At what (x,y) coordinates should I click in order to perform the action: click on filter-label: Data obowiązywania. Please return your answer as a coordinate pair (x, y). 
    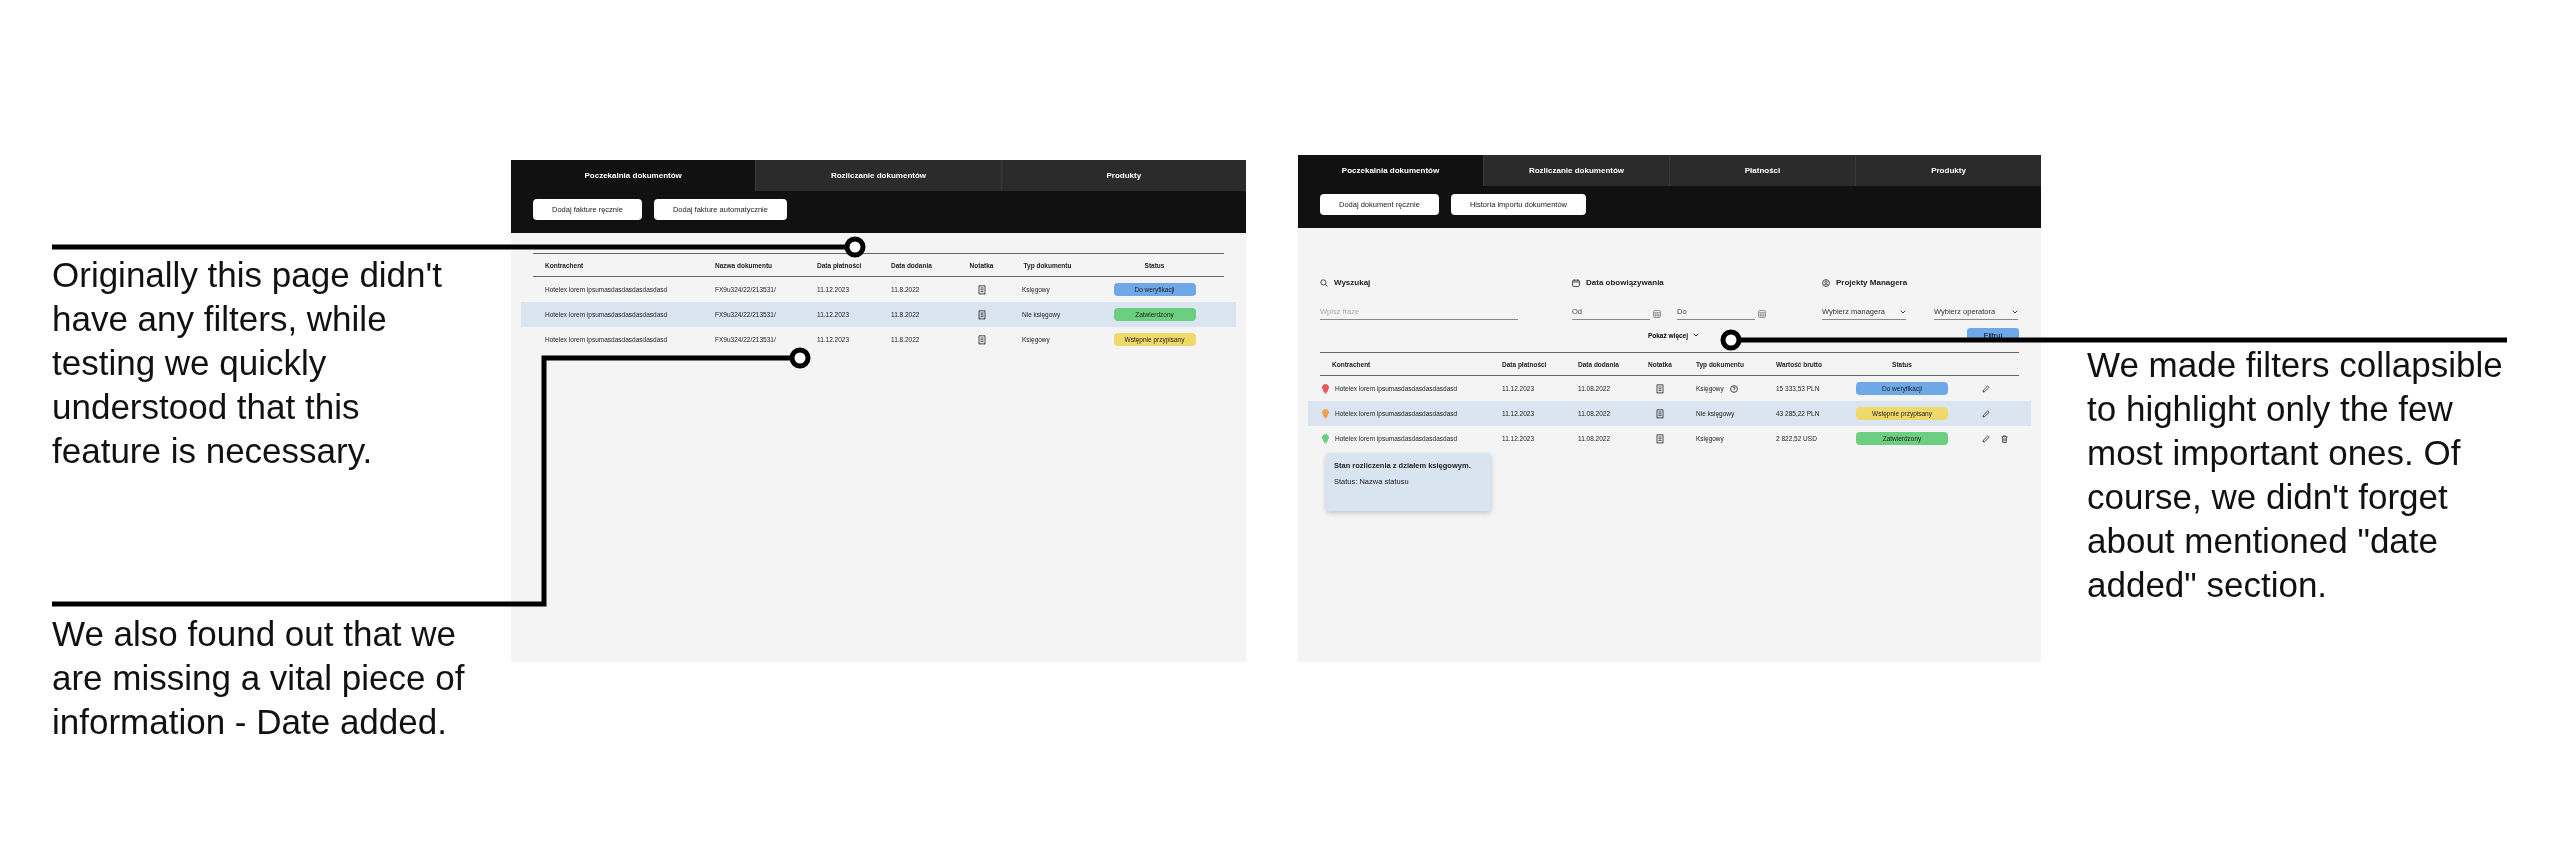
    Looking at the image, I should click on (1625, 282).